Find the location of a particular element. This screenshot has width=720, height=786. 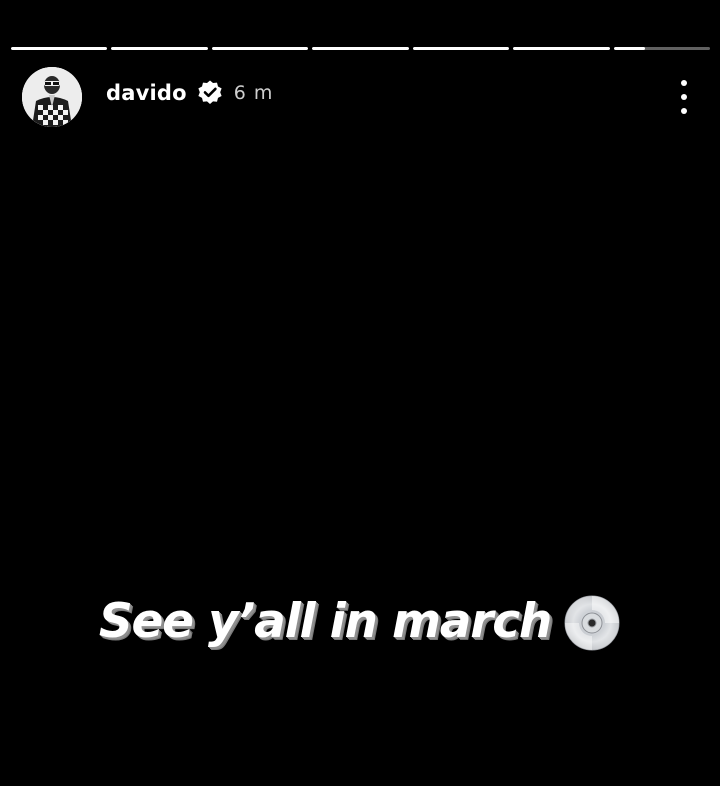

profile-avatar-icon is located at coordinates (52, 97).